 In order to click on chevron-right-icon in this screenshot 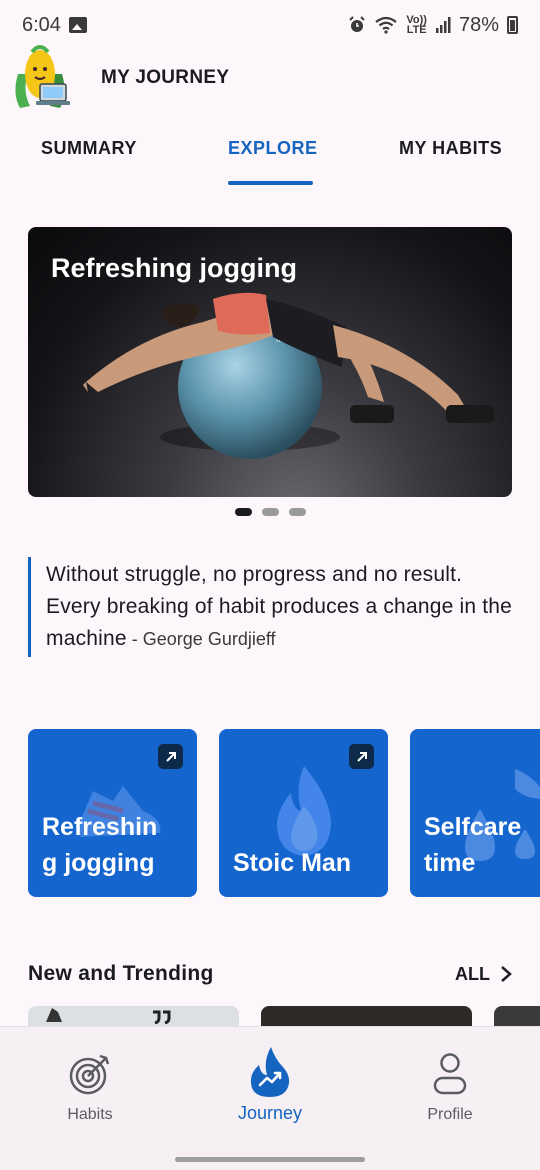, I will do `click(506, 974)`.